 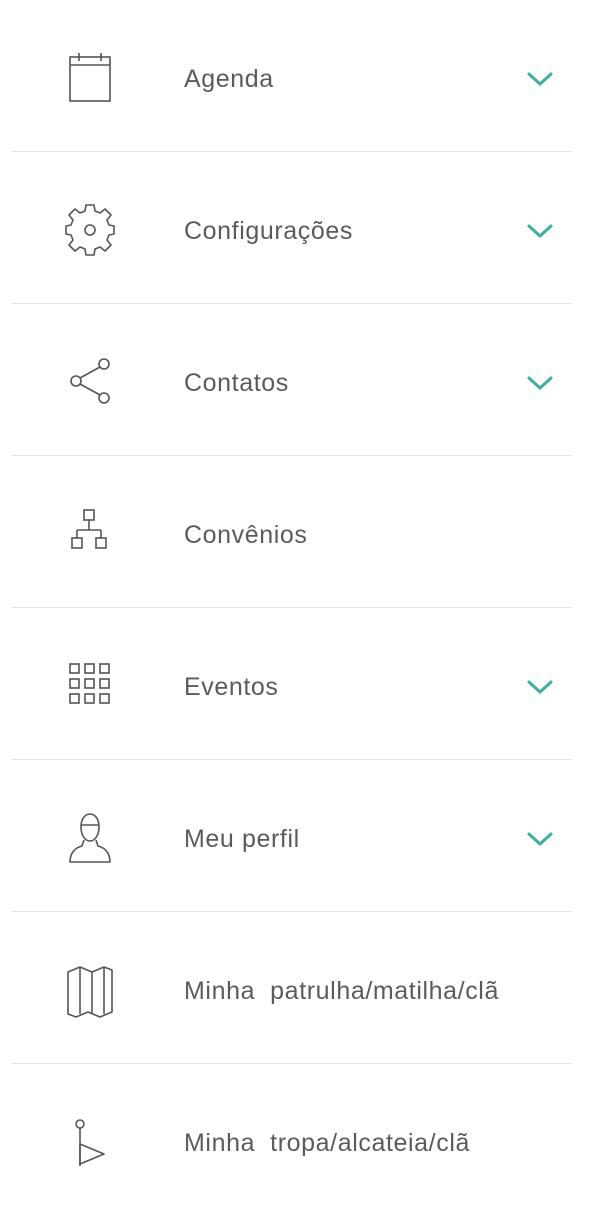 I want to click on menu-item-label: Minha tropa/alcateia/clã, so click(x=327, y=1143).